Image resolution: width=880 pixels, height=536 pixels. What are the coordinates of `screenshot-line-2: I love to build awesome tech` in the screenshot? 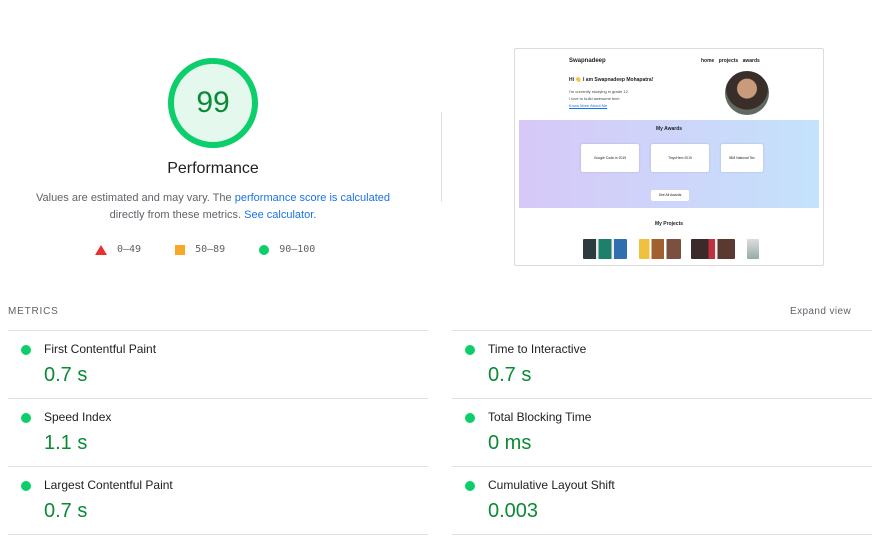 It's located at (594, 98).